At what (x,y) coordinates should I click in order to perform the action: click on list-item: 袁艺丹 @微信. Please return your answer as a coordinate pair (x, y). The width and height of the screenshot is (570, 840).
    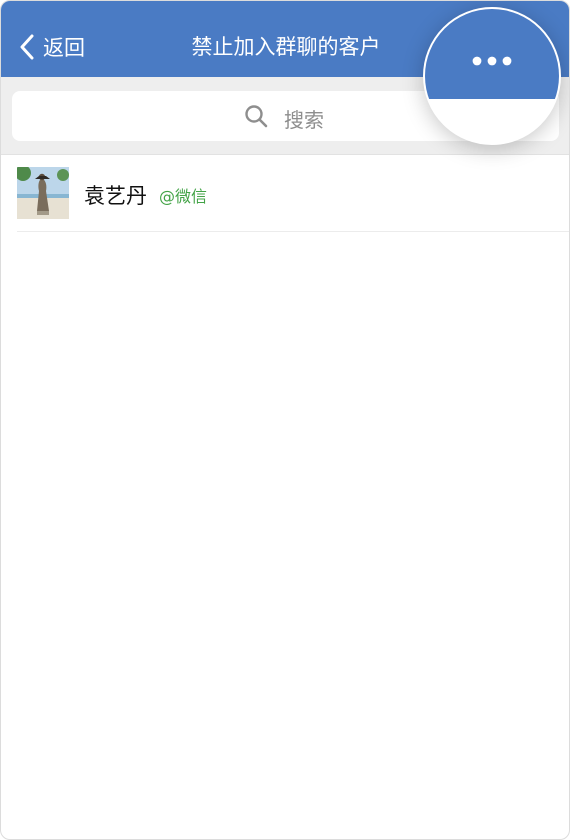
    Looking at the image, I should click on (293, 193).